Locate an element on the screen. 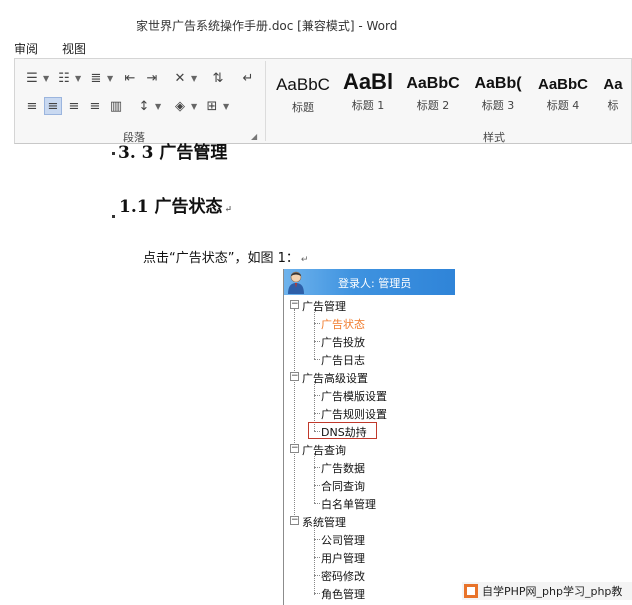  tree-item-contract-query: 合同查询 is located at coordinates (343, 486).